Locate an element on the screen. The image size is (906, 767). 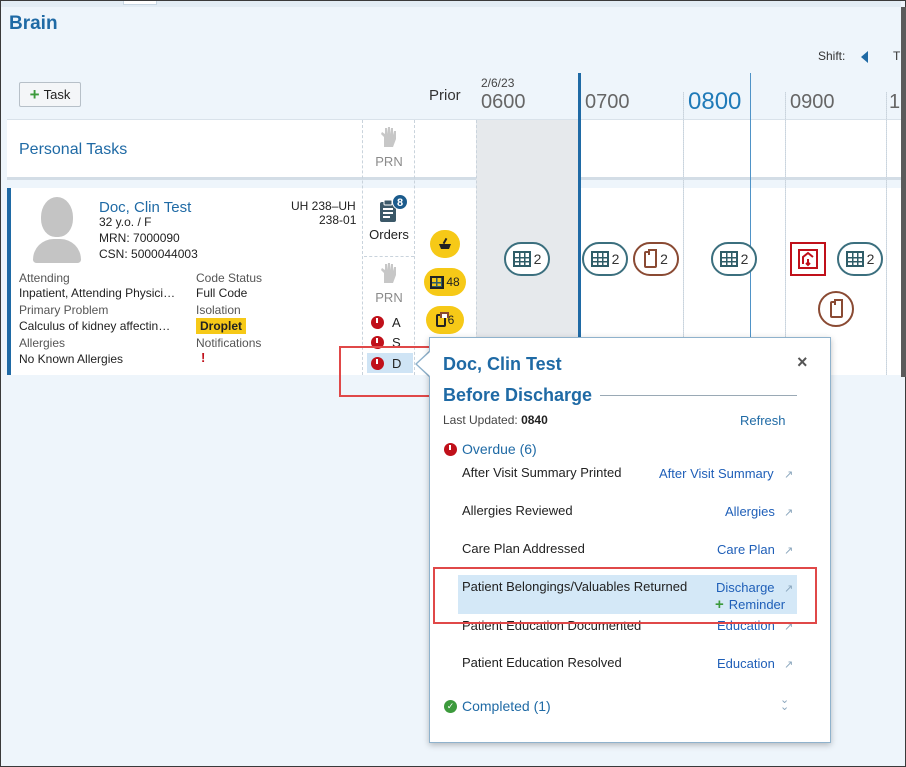
expand-chevron-icon: ⌄ ⌄ is located at coordinates (784, 703).